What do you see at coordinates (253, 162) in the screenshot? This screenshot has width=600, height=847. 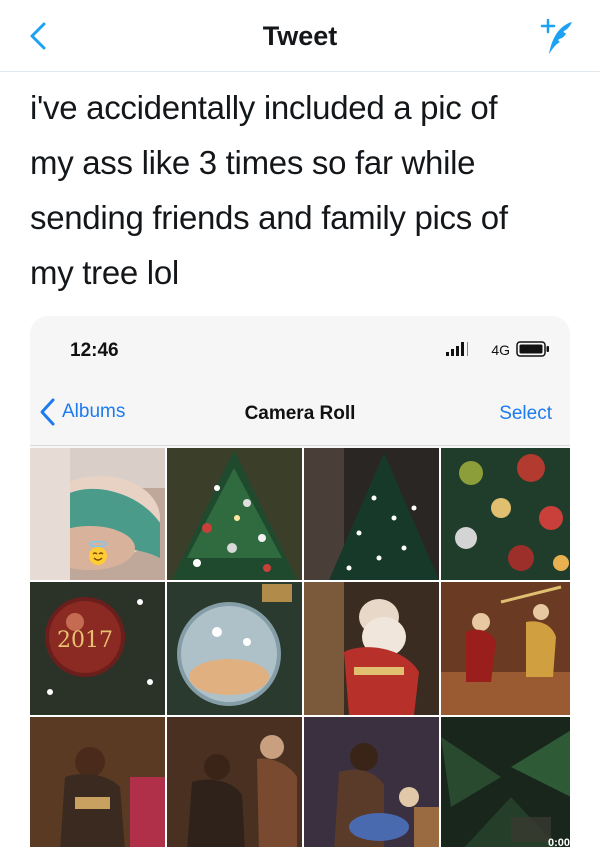 I see `tweet-line: my ass like 3 times so far while` at bounding box center [253, 162].